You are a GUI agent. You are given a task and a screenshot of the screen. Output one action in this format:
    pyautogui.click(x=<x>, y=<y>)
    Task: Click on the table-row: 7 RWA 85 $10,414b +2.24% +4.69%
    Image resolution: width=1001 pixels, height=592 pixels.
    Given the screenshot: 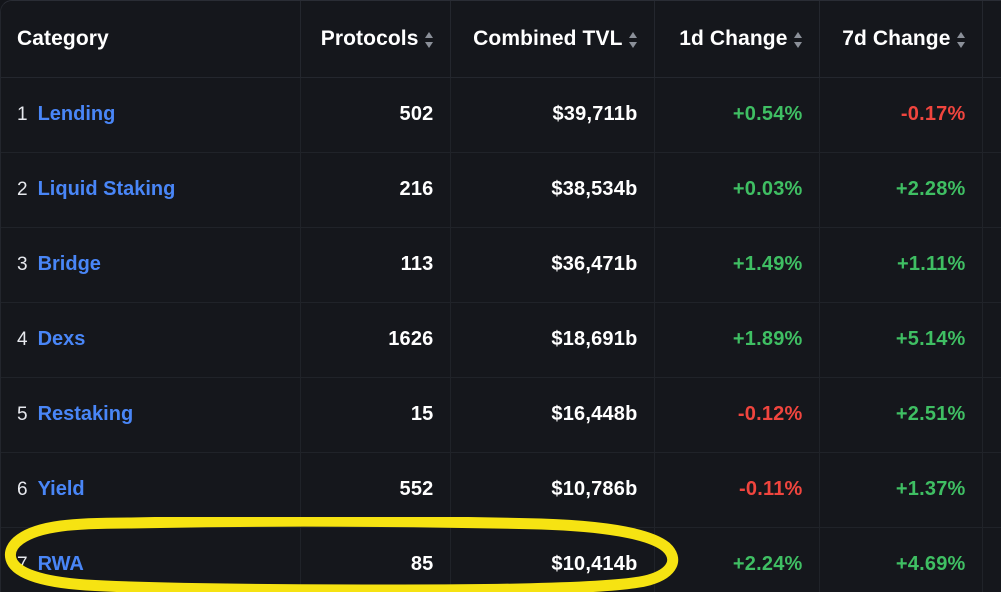 What is the action you would take?
    pyautogui.click(x=501, y=559)
    